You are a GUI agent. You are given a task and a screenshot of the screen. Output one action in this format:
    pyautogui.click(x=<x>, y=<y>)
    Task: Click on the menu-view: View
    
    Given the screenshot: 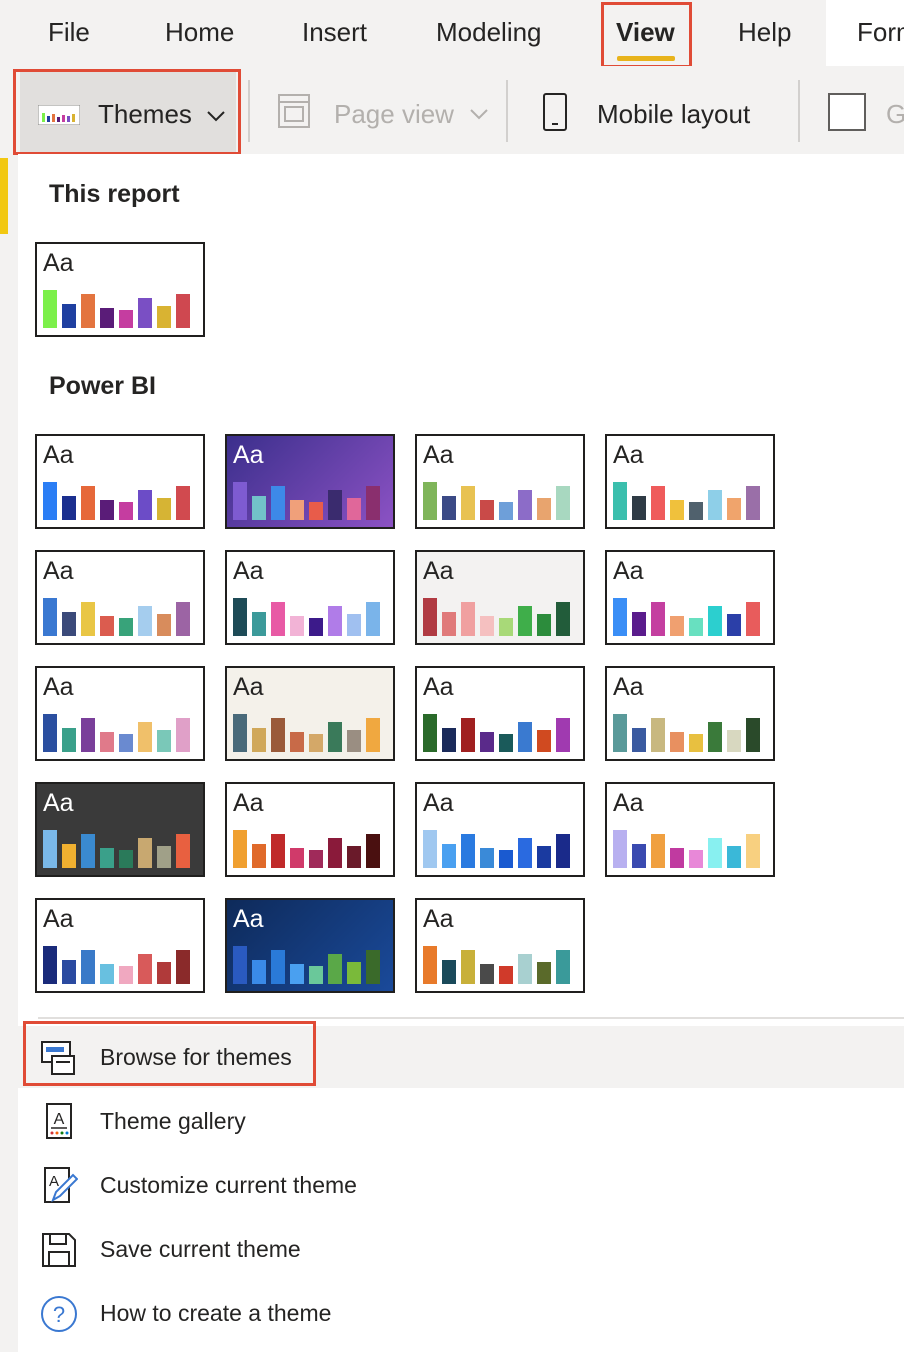 What is the action you would take?
    pyautogui.click(x=645, y=32)
    